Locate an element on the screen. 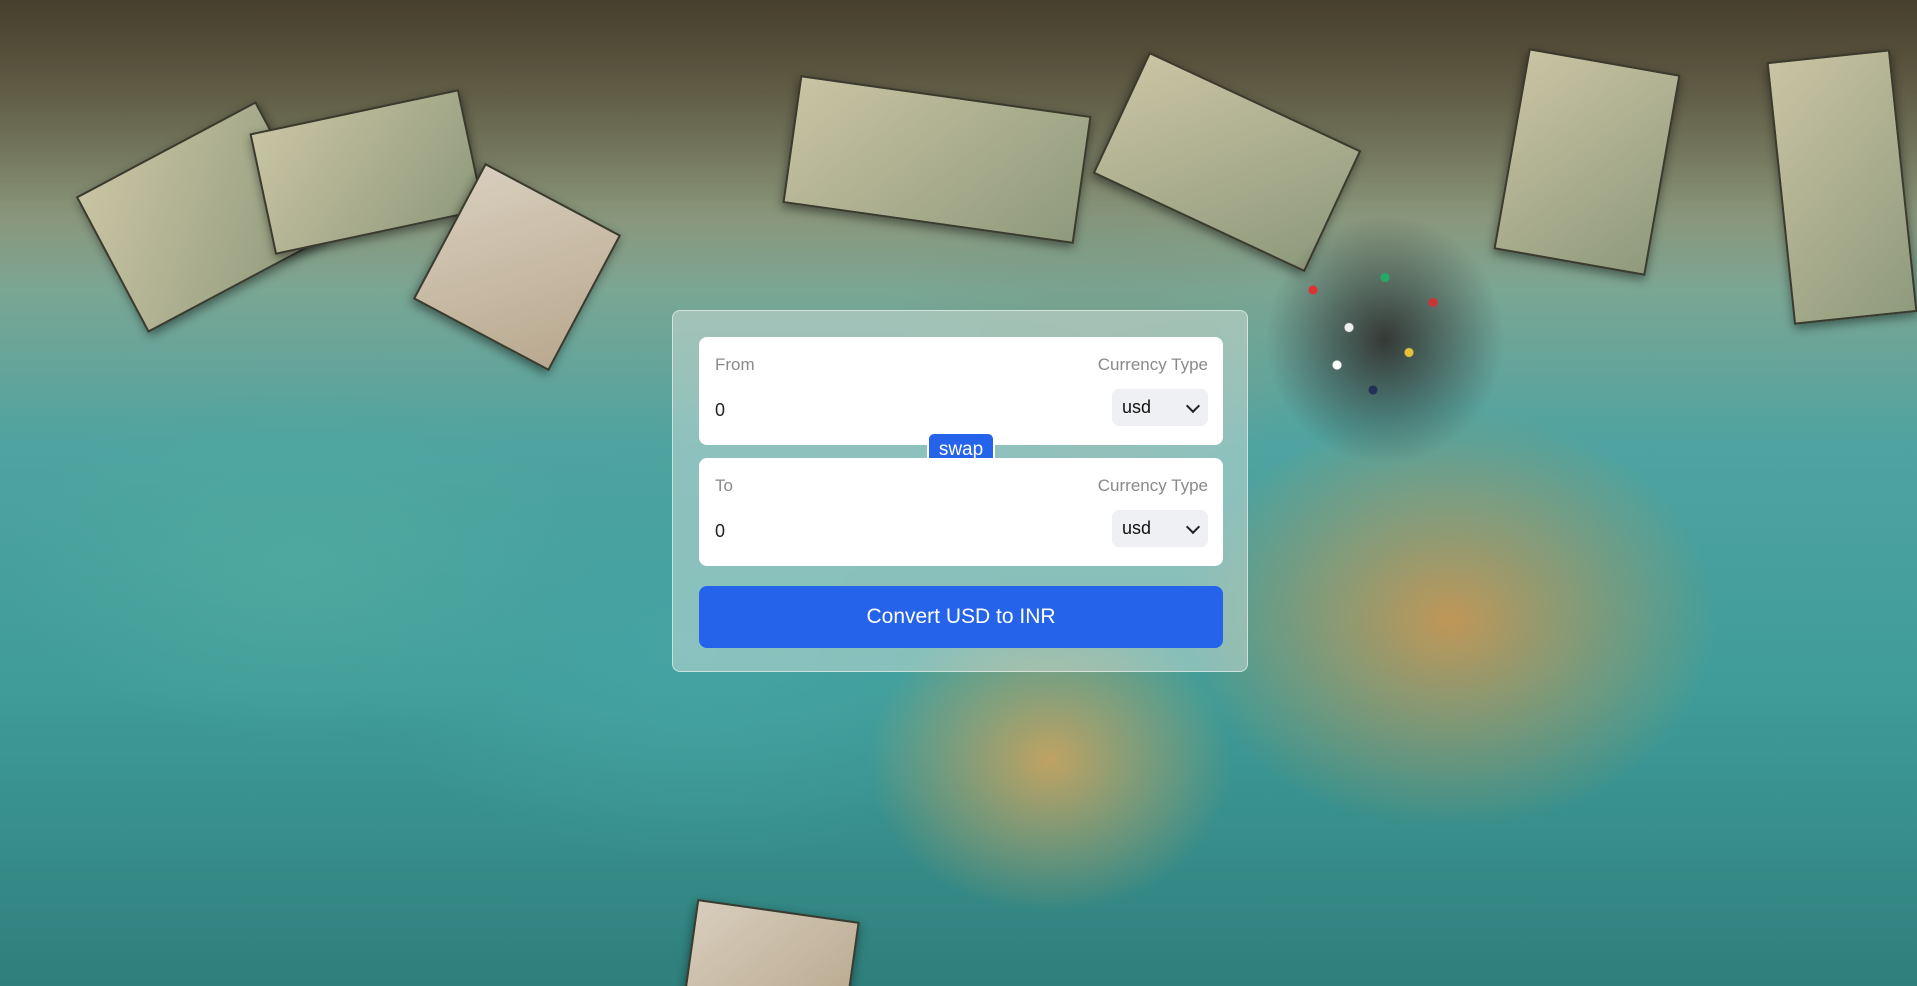  to-currency-type-label: Currency Type is located at coordinates (1152, 485).